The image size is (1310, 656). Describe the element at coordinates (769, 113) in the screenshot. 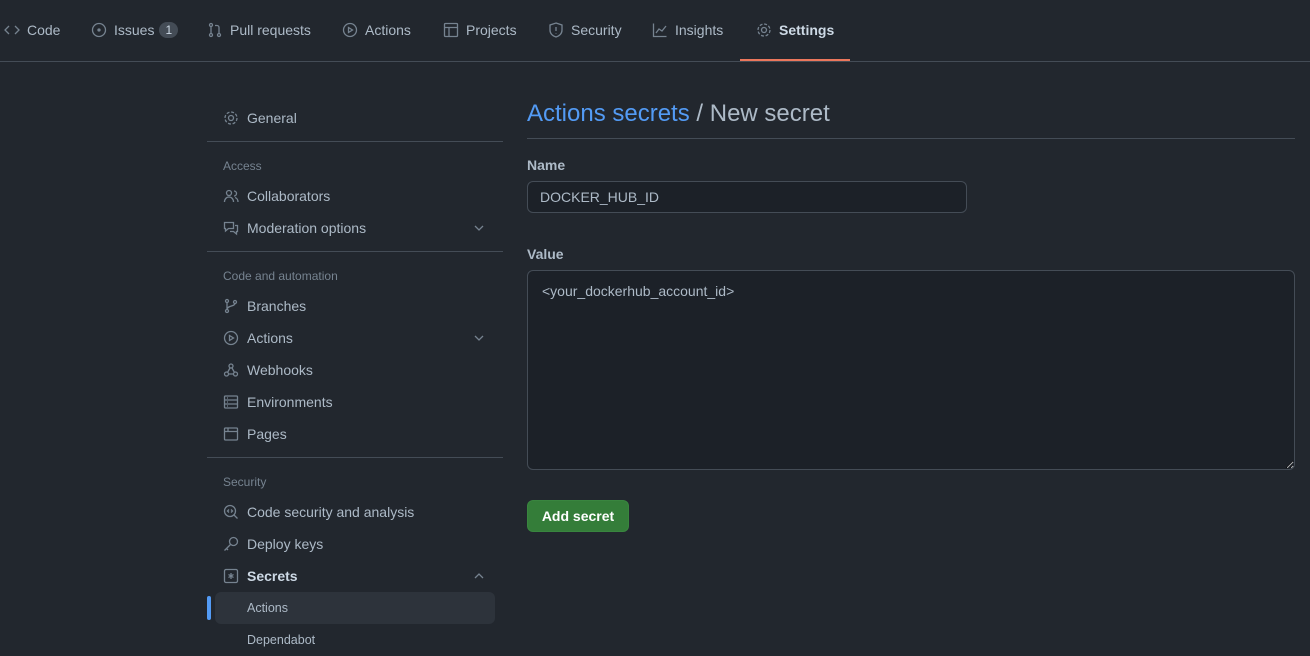

I see `page-title-text: New secret` at that location.